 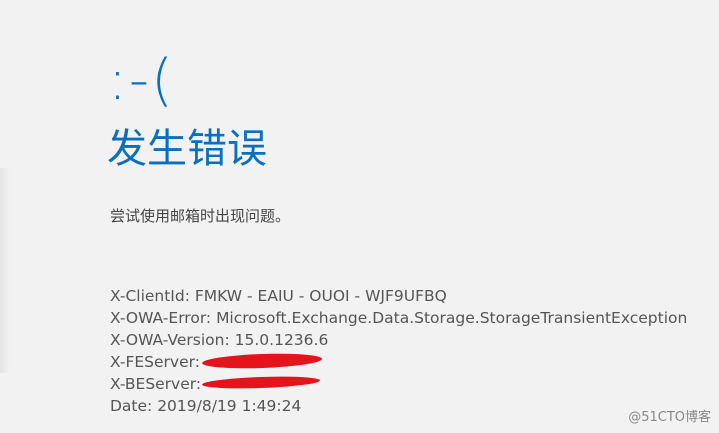 What do you see at coordinates (155, 362) in the screenshot?
I see `fe-server-label: X-FEServer:` at bounding box center [155, 362].